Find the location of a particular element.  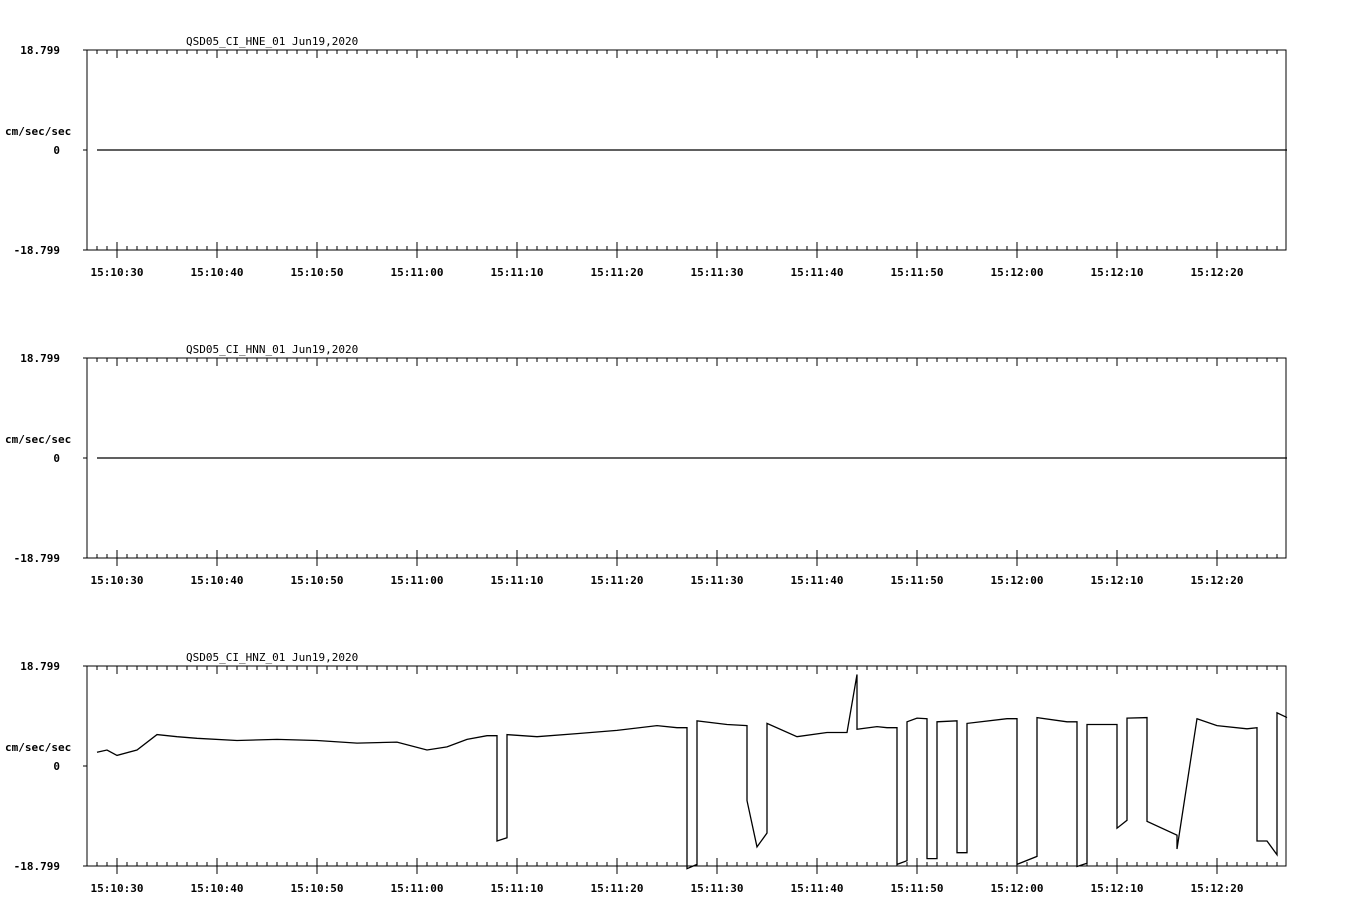

panel-title: QSD05_CI_HNE_01 Jun19,2020 is located at coordinates (272, 41).